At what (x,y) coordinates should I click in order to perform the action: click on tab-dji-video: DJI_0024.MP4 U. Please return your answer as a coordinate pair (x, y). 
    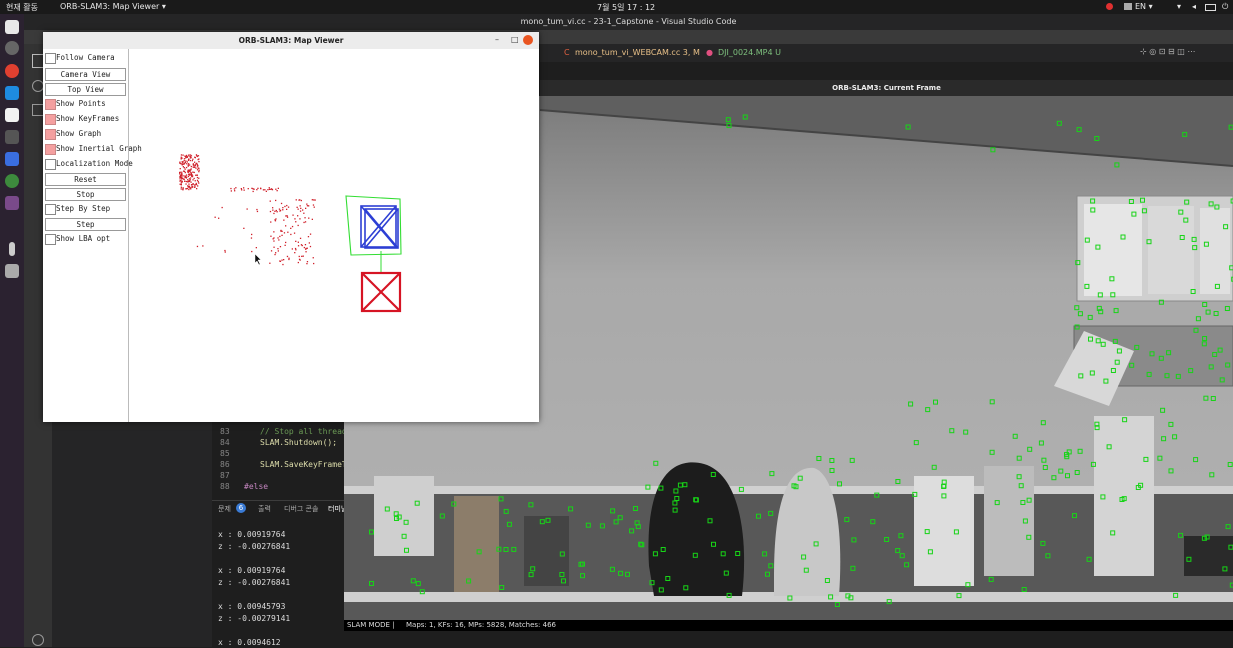
    Looking at the image, I should click on (749, 52).